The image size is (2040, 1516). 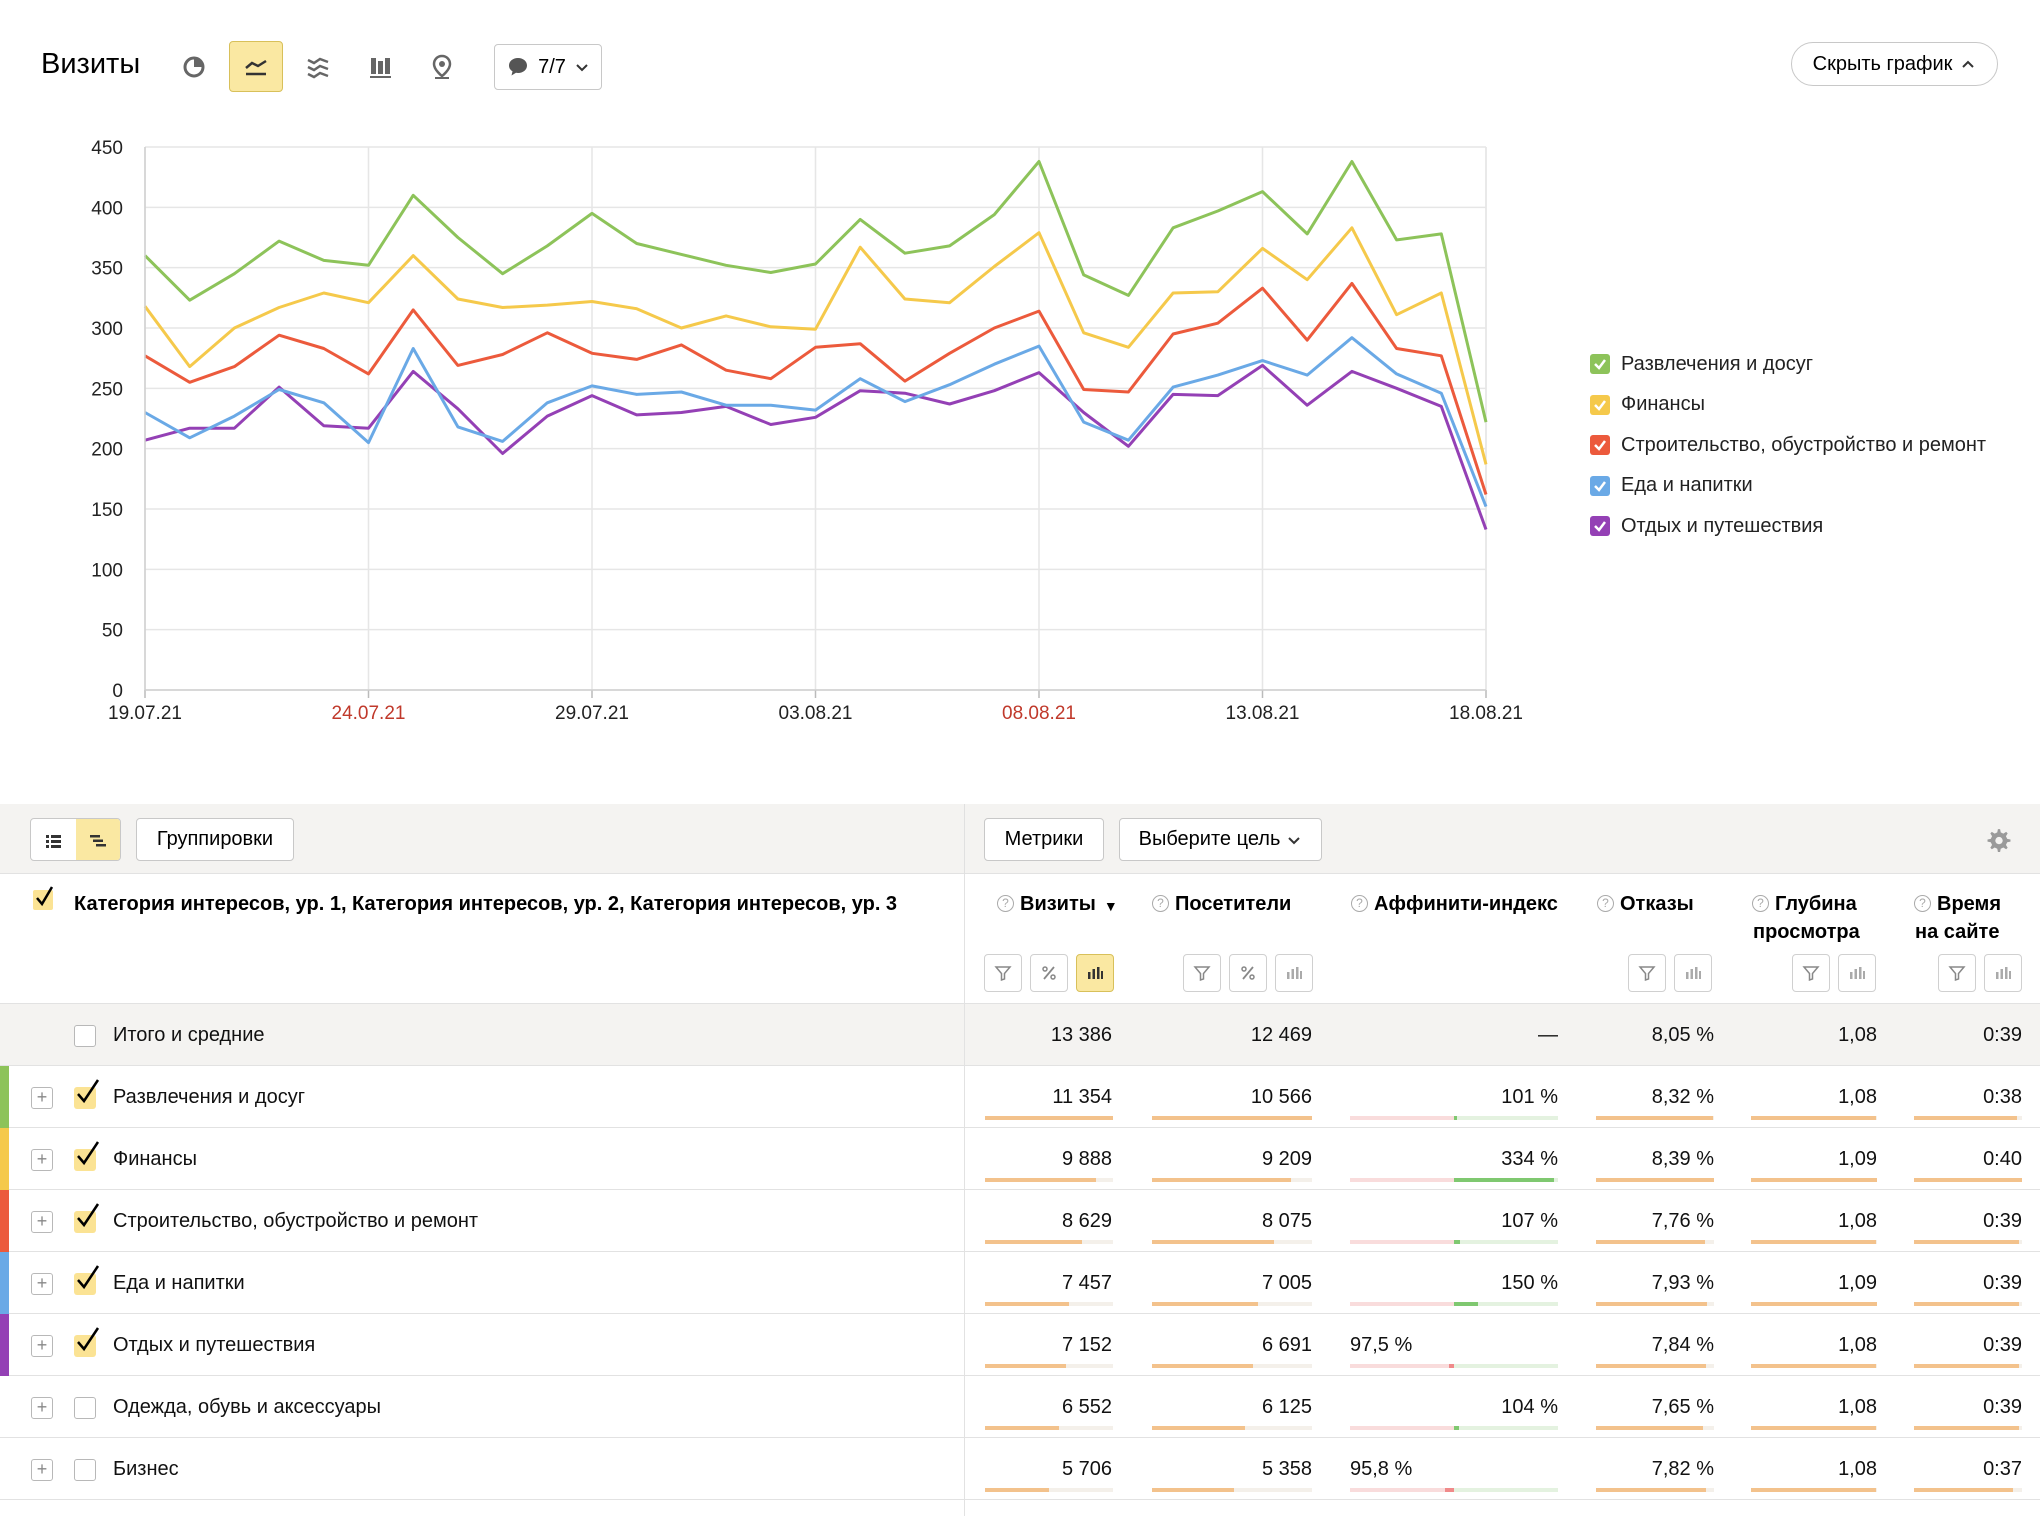 I want to click on row-color-marker, so click(x=4, y=1283).